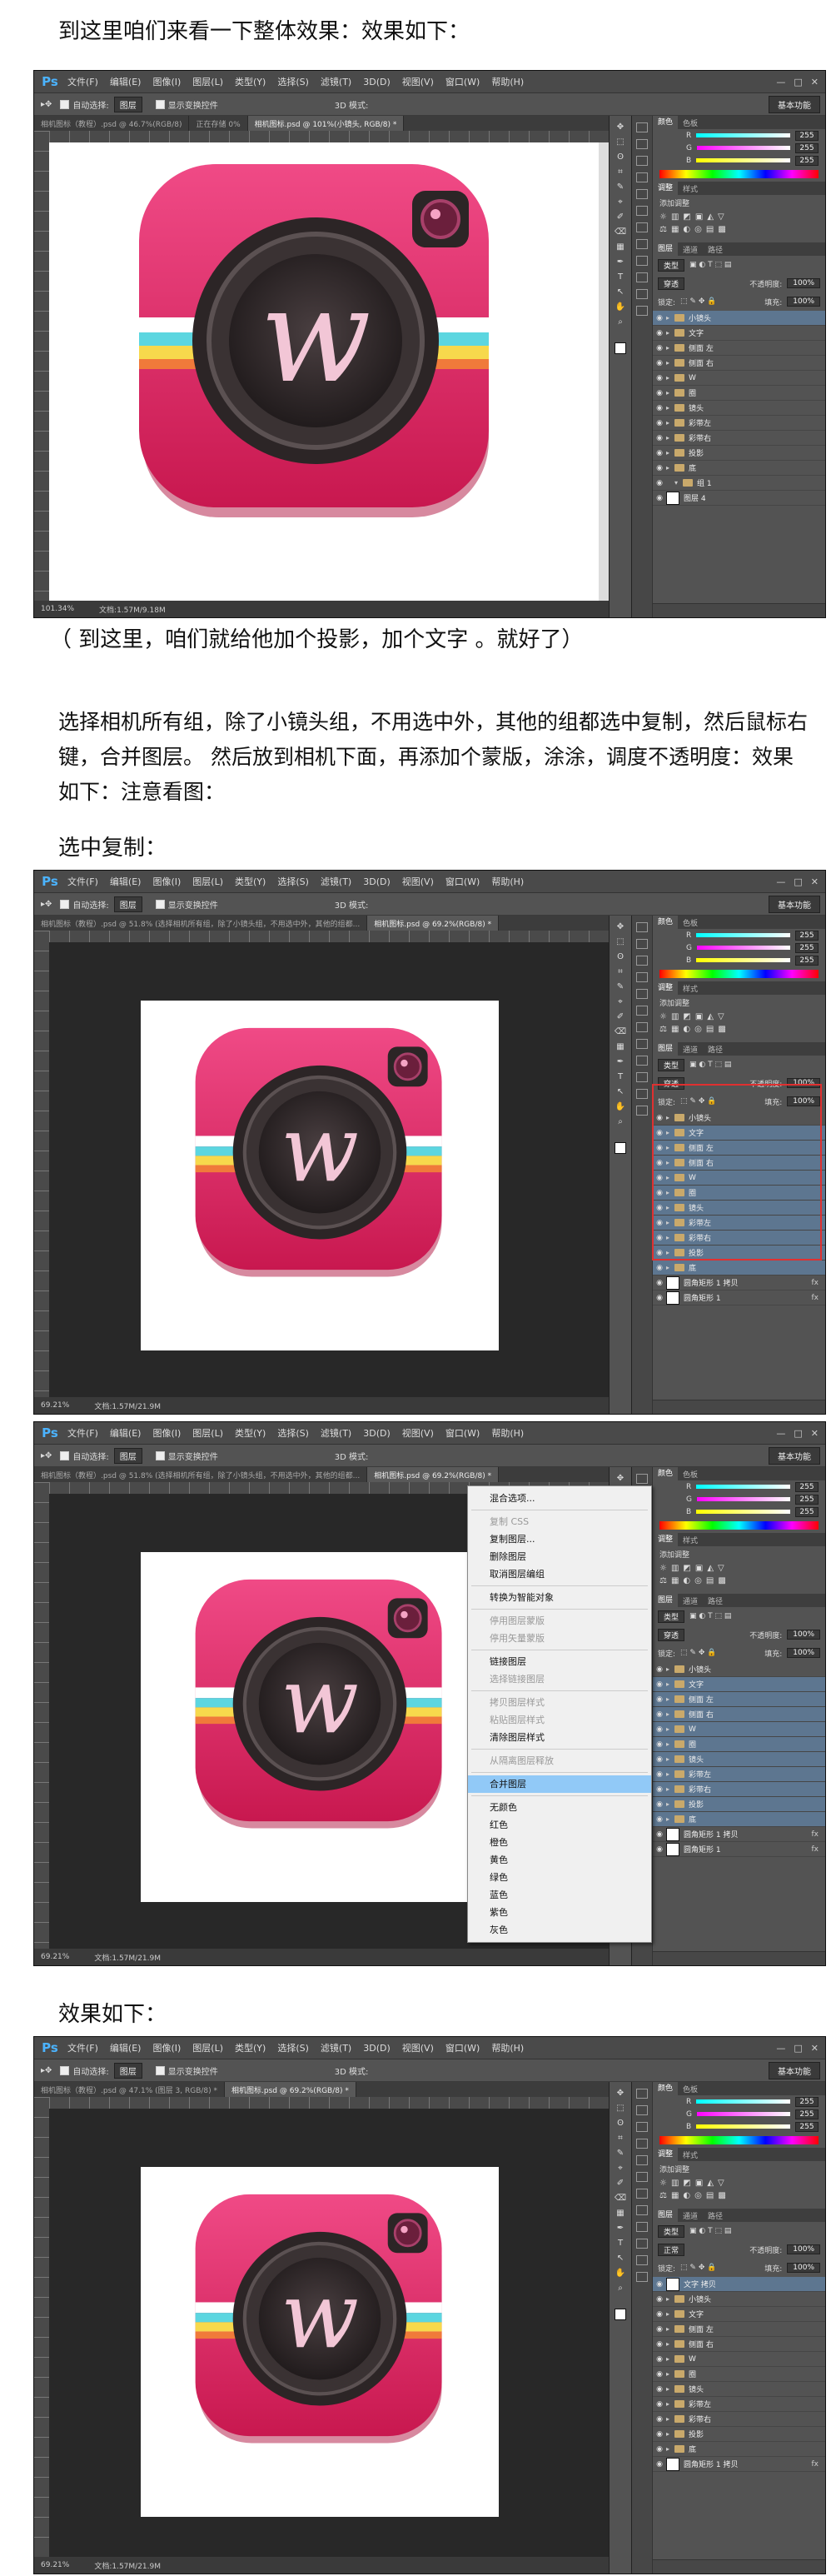  What do you see at coordinates (65, 2070) in the screenshot?
I see `autoselect-checkbox` at bounding box center [65, 2070].